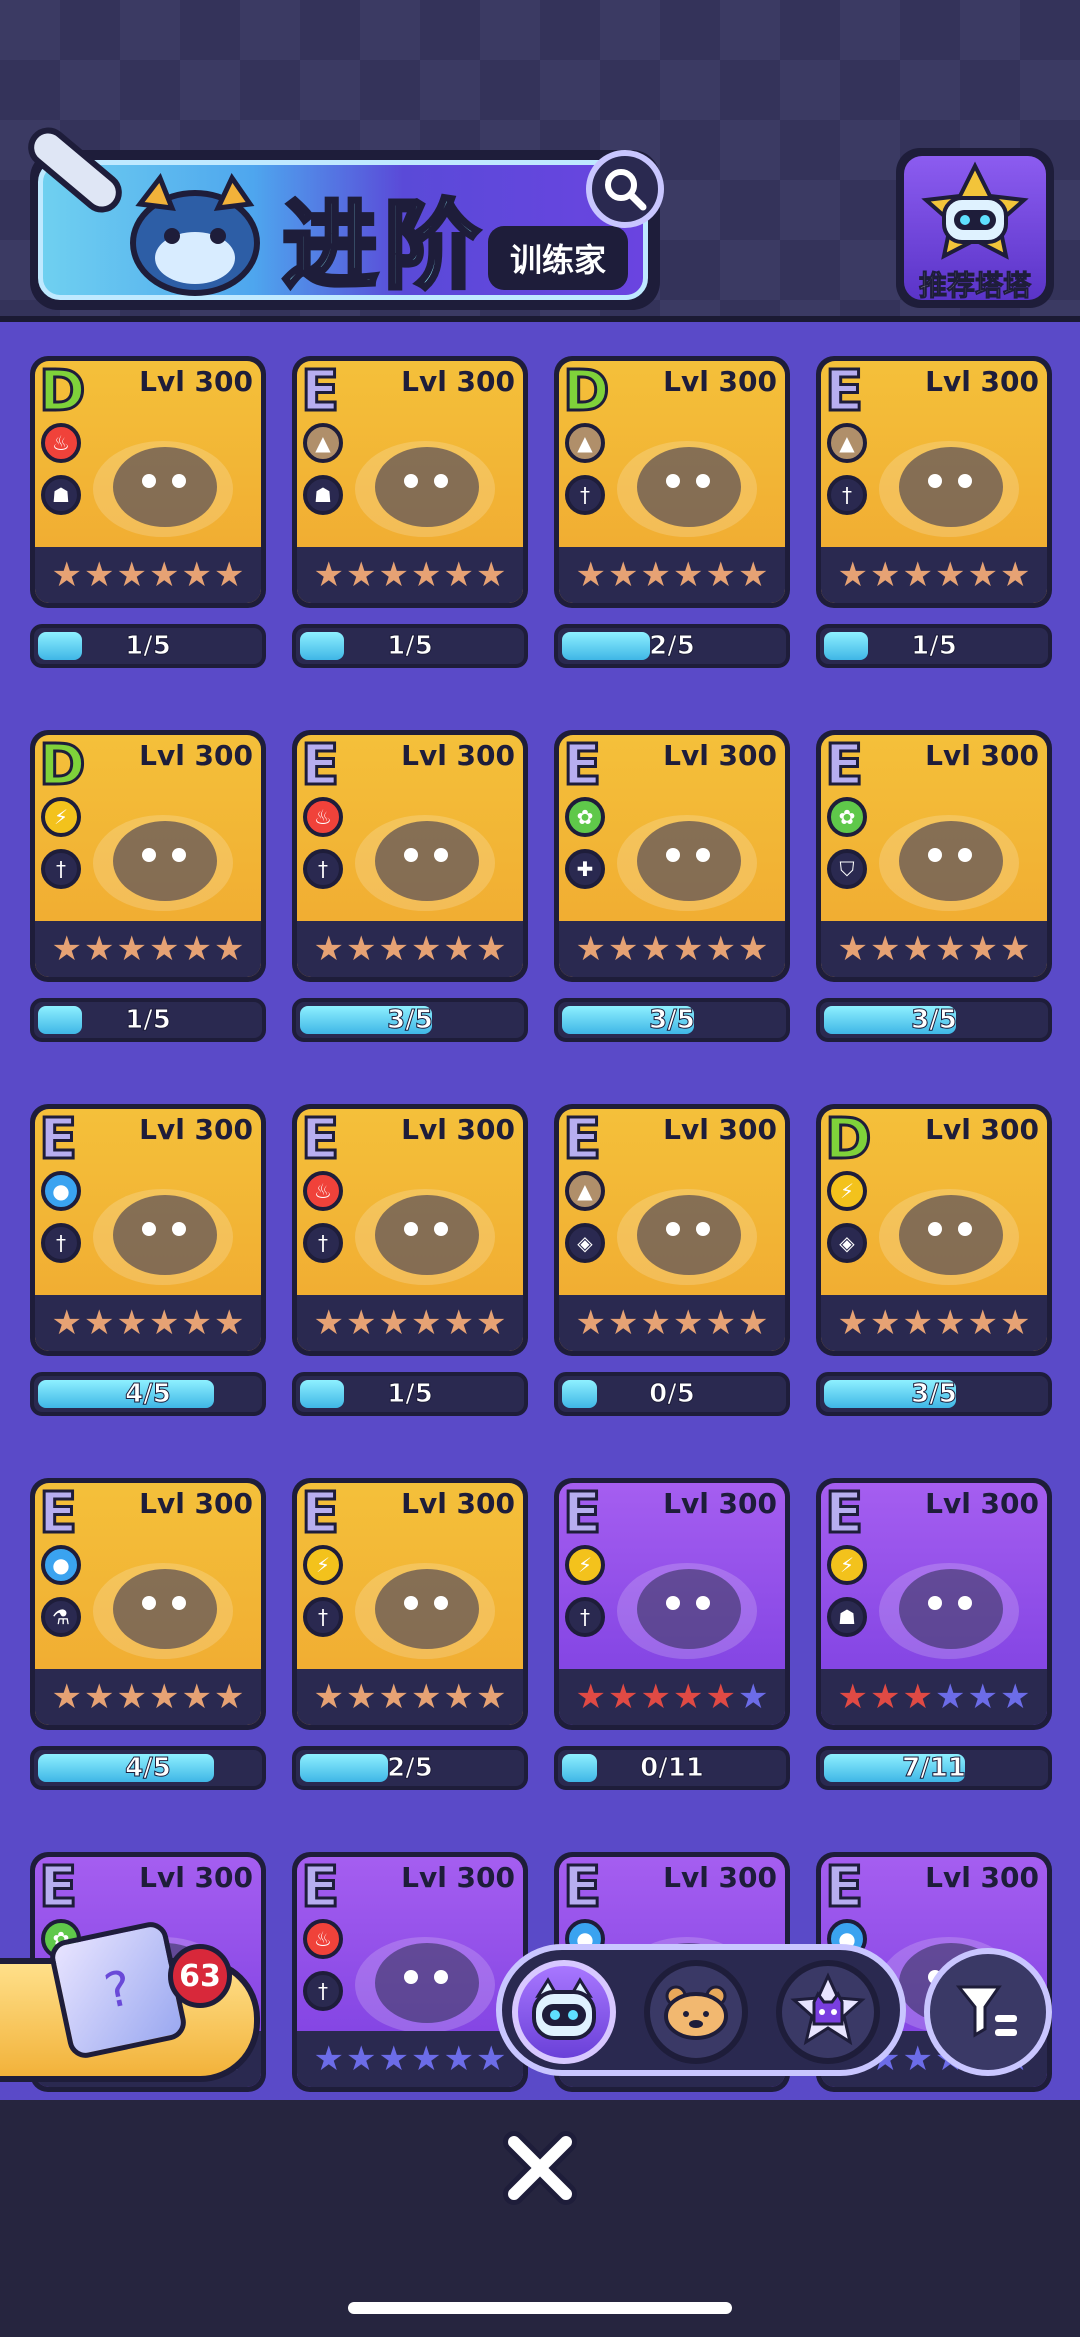  What do you see at coordinates (696, 2012) in the screenshot?
I see `filter-bear` at bounding box center [696, 2012].